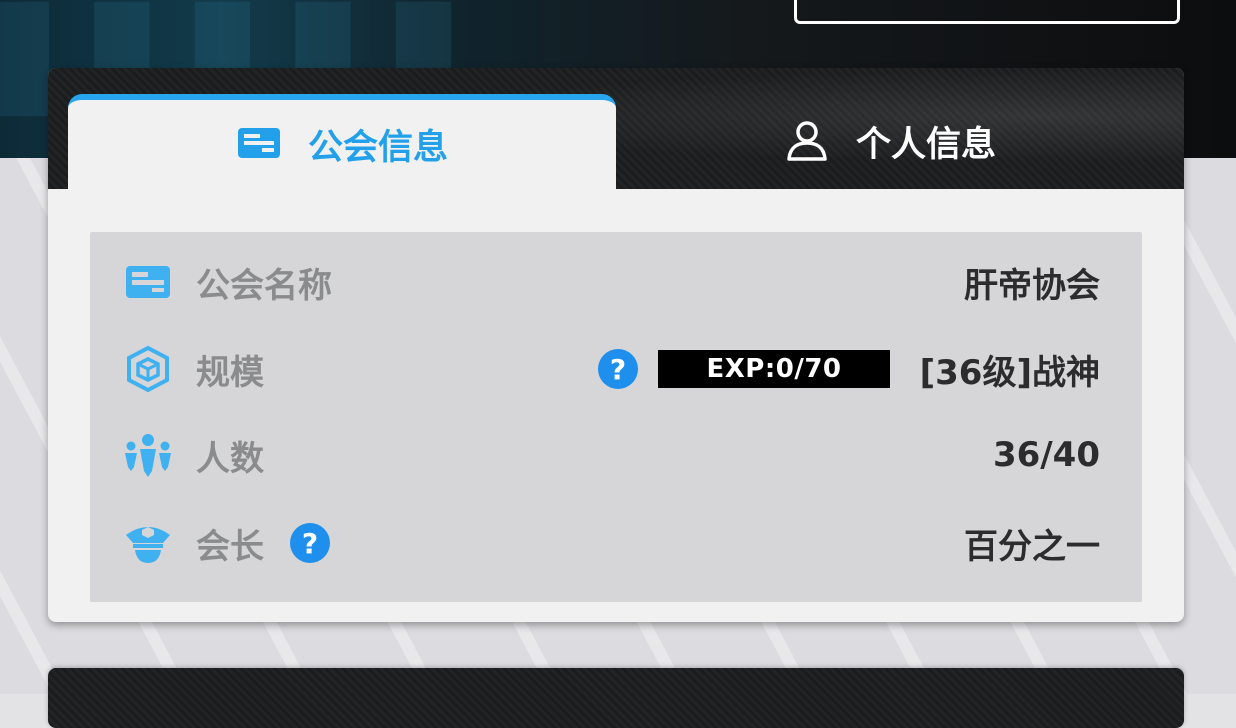 The height and width of the screenshot is (728, 1236). Describe the element at coordinates (1032, 285) in the screenshot. I see `guild-name-value: 肝帝协会` at that location.